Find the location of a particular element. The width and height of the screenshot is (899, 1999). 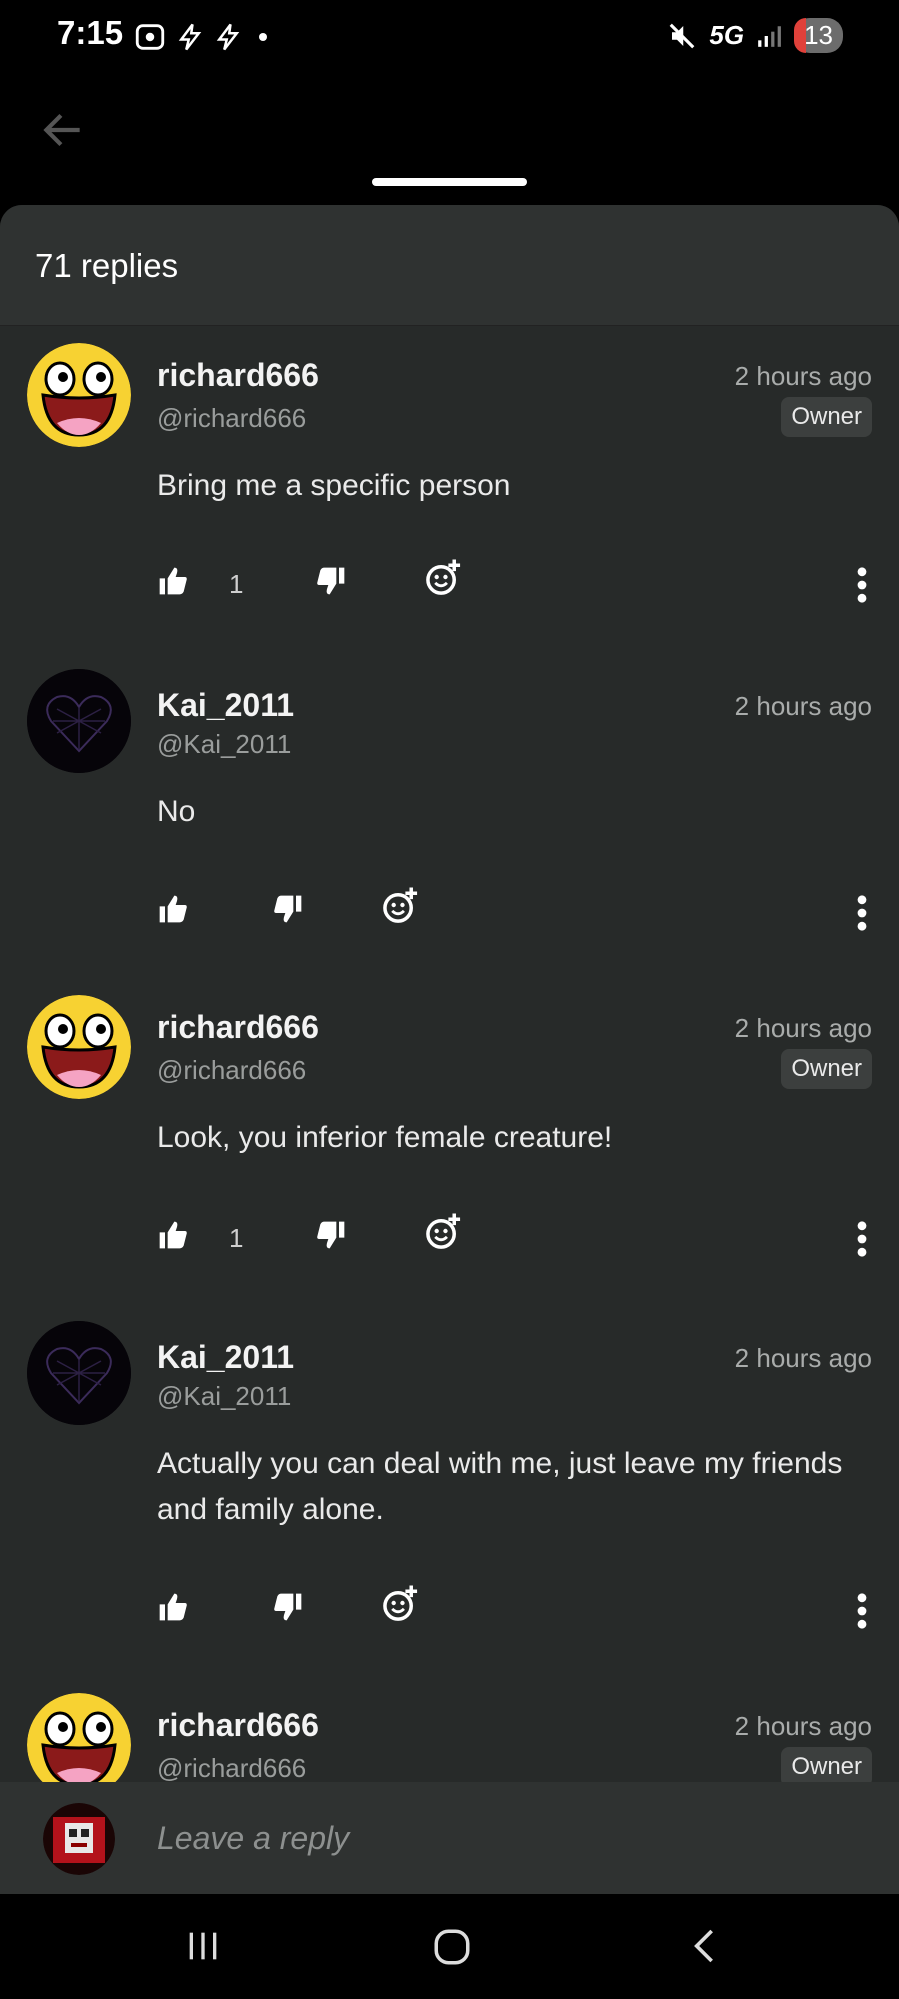

home-icon is located at coordinates (452, 1947).